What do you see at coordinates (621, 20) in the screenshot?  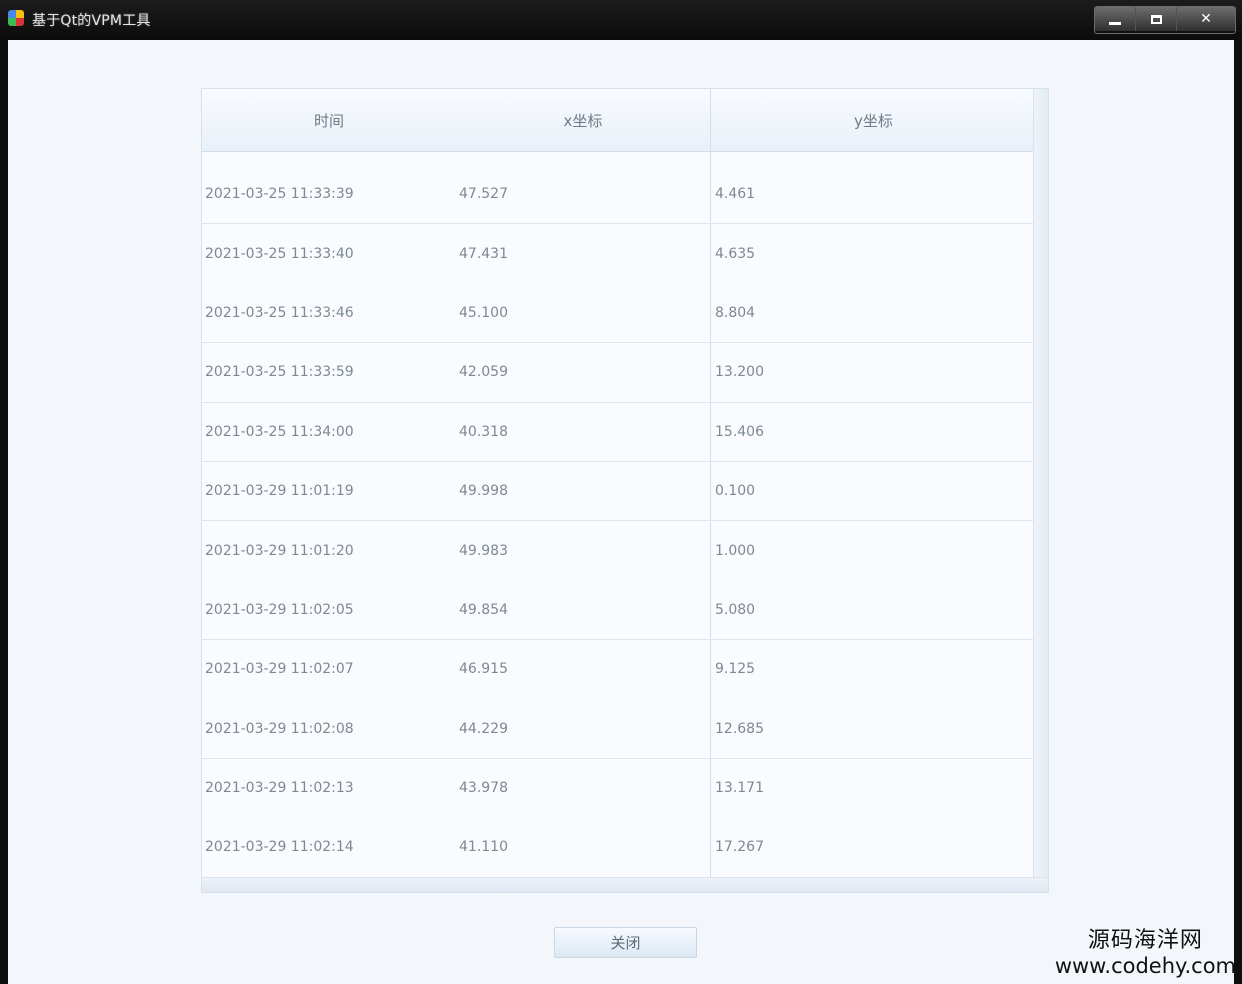 I see `title-bar: 基于Qt的VPM工具 ✕` at bounding box center [621, 20].